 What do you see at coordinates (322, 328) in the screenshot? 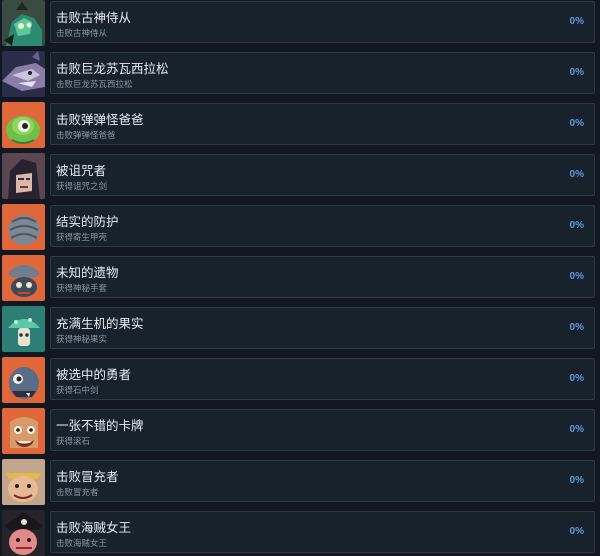
I see `achievement-card: 充满生机的果实 获得神秘果实 0%` at bounding box center [322, 328].